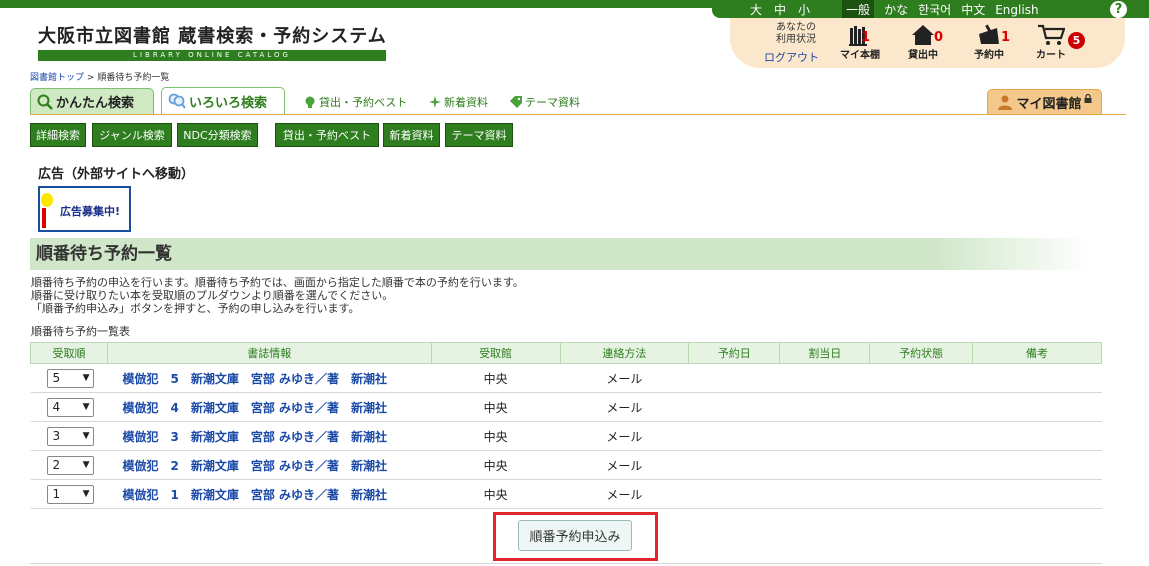 This screenshot has height=566, width=1149. Describe the element at coordinates (71, 465) in the screenshot. I see `order-select: 2 ▼` at that location.